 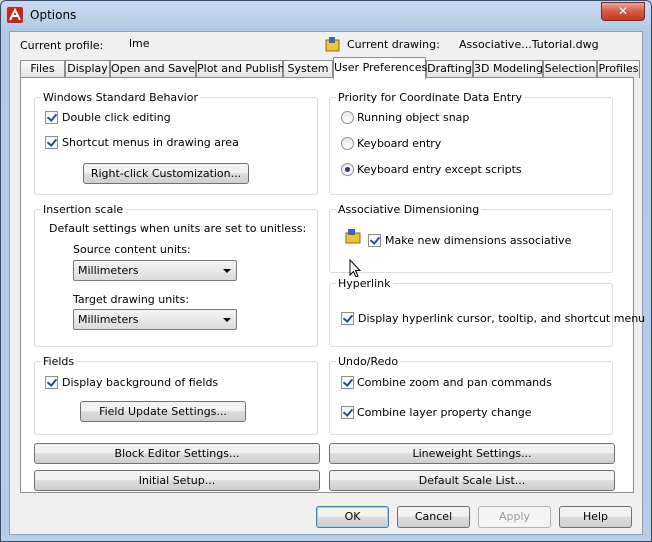 What do you see at coordinates (364, 283) in the screenshot?
I see `group-title: Hyperlink` at bounding box center [364, 283].